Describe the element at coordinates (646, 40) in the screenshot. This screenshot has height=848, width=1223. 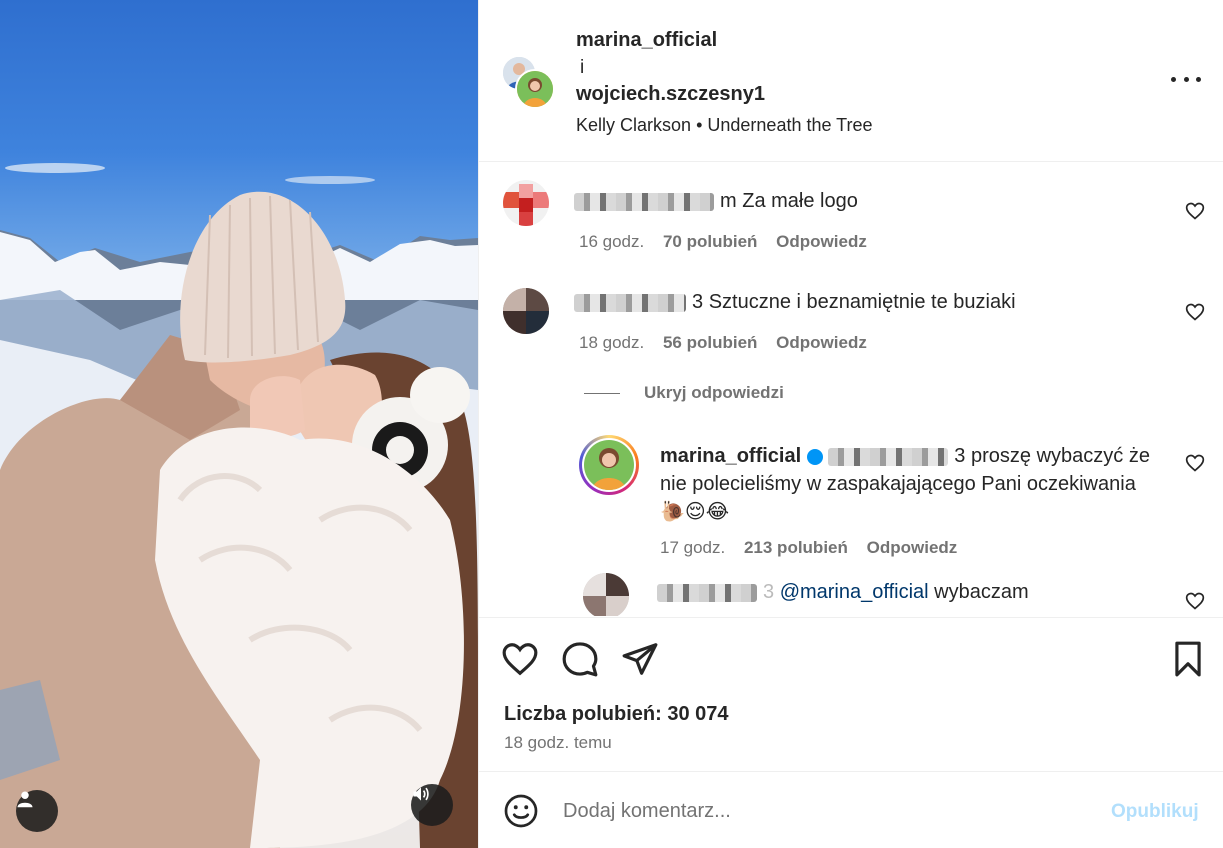
I see `collab-username-1: marina_official` at that location.